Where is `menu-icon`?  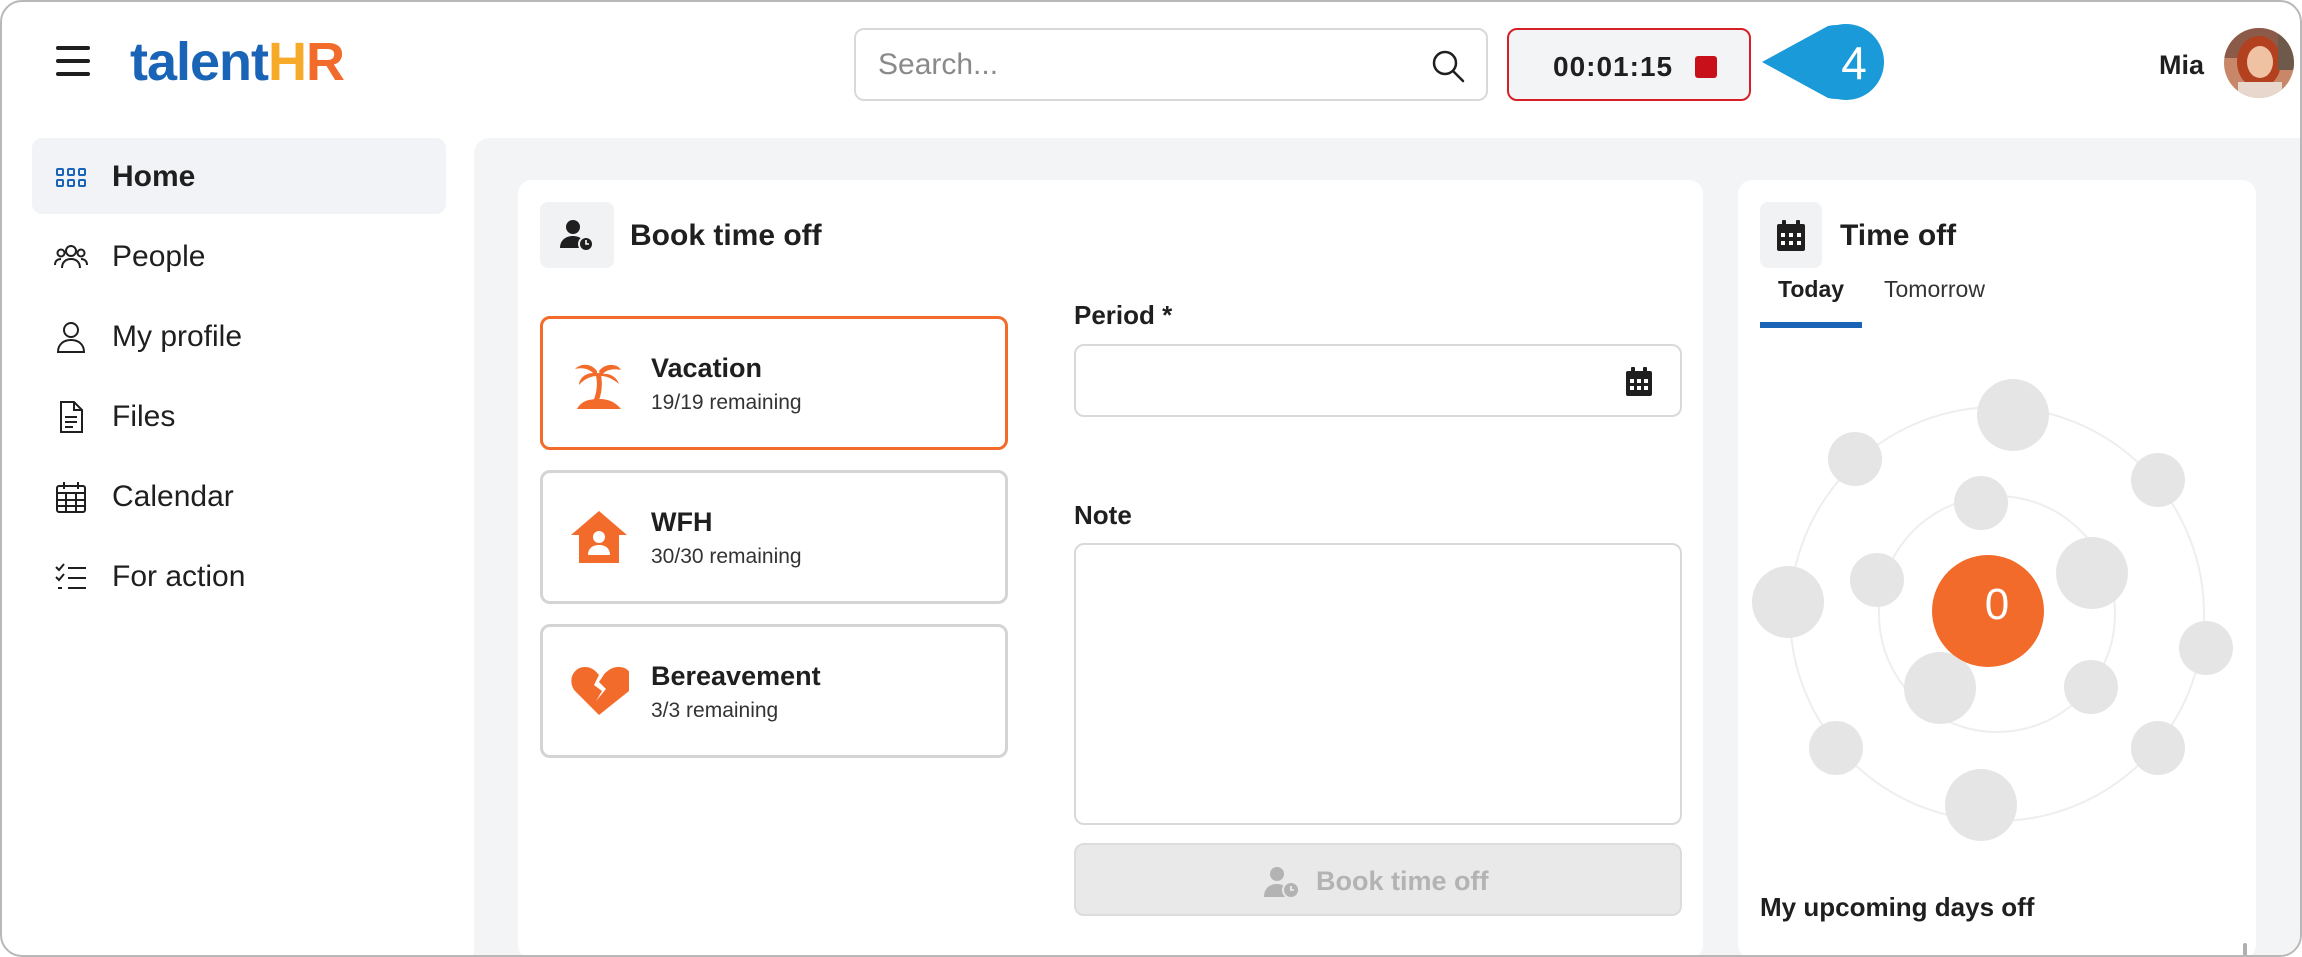 menu-icon is located at coordinates (73, 61).